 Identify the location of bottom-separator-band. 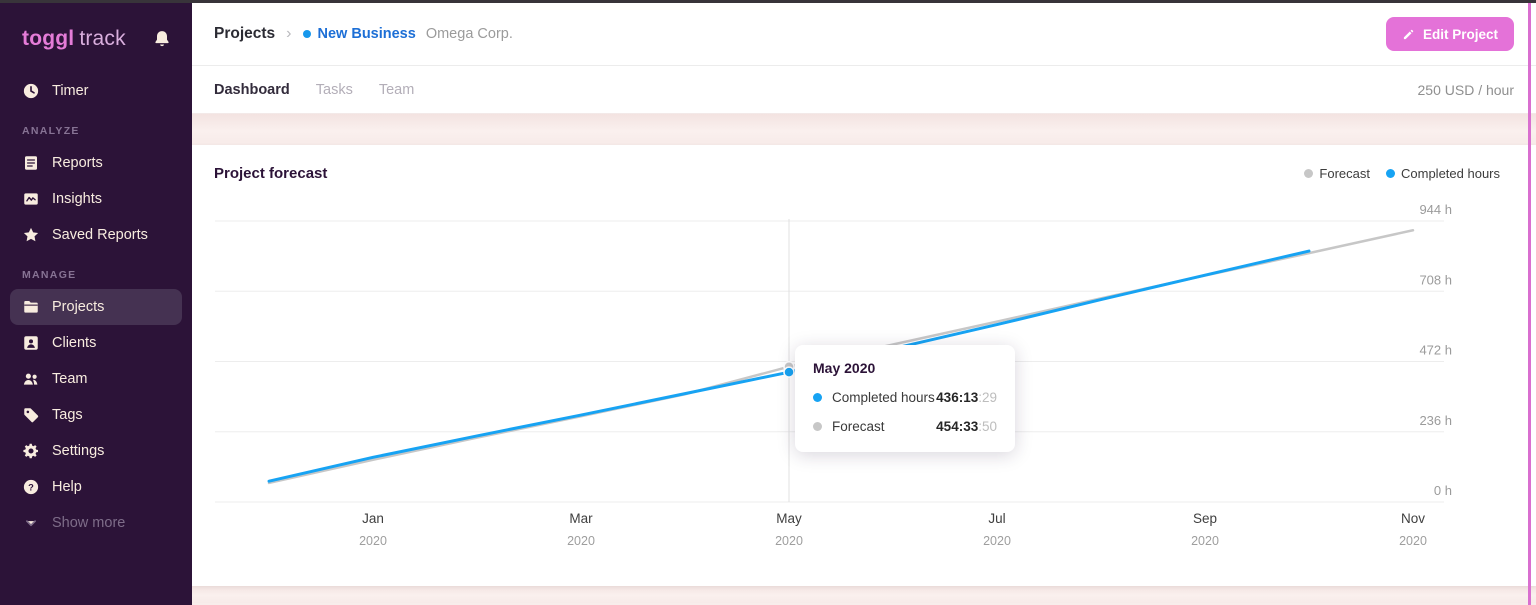
(864, 594).